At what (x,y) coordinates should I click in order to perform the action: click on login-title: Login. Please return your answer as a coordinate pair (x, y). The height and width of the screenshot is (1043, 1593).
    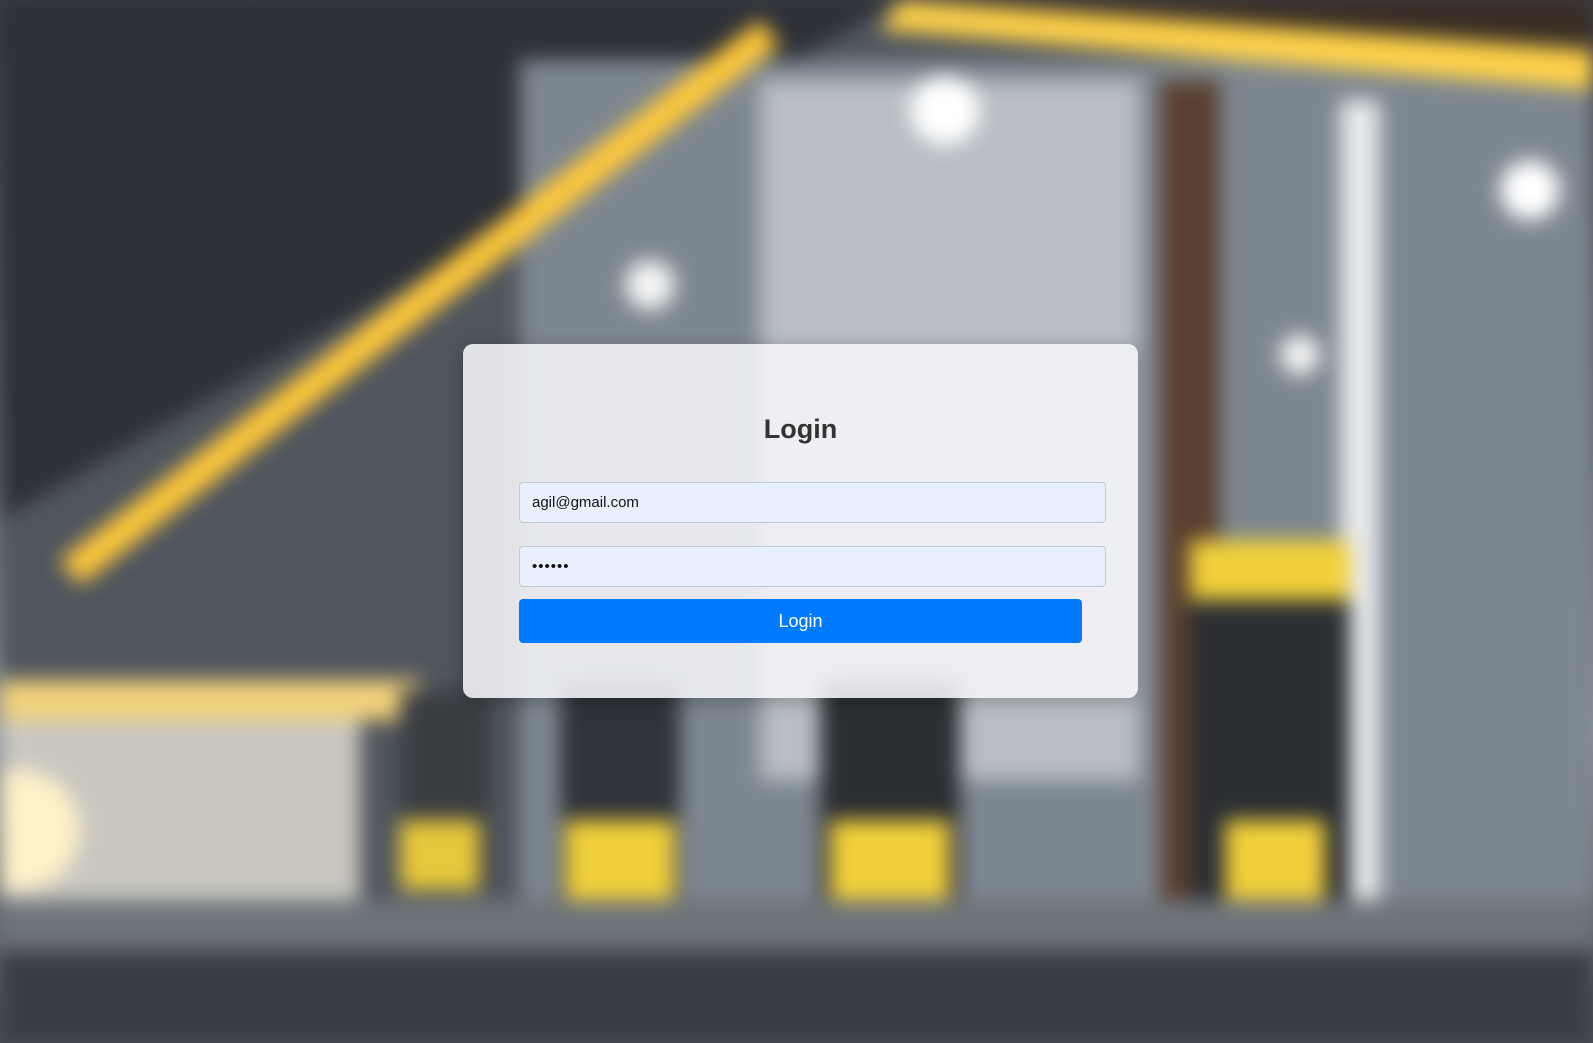
    Looking at the image, I should click on (800, 429).